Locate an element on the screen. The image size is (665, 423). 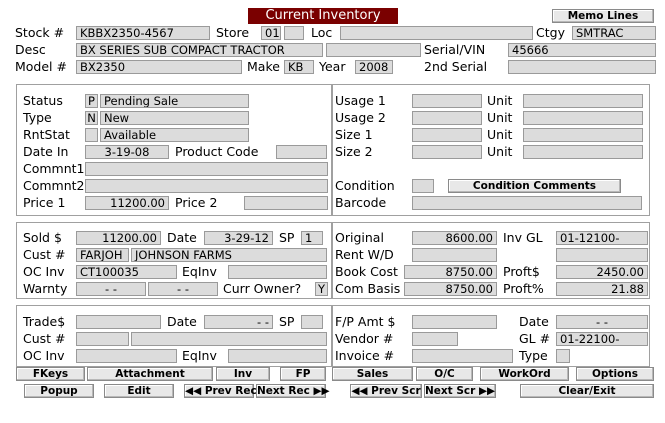
trade-date-field: - - is located at coordinates (238, 322).